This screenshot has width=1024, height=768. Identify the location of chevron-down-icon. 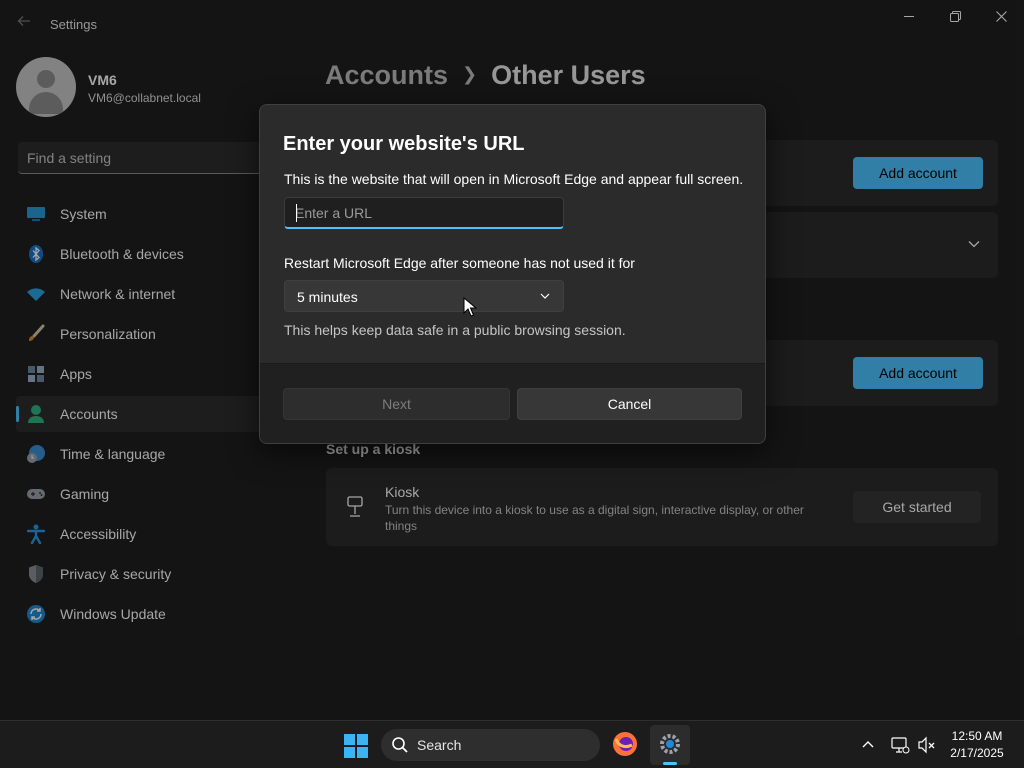
(545, 296).